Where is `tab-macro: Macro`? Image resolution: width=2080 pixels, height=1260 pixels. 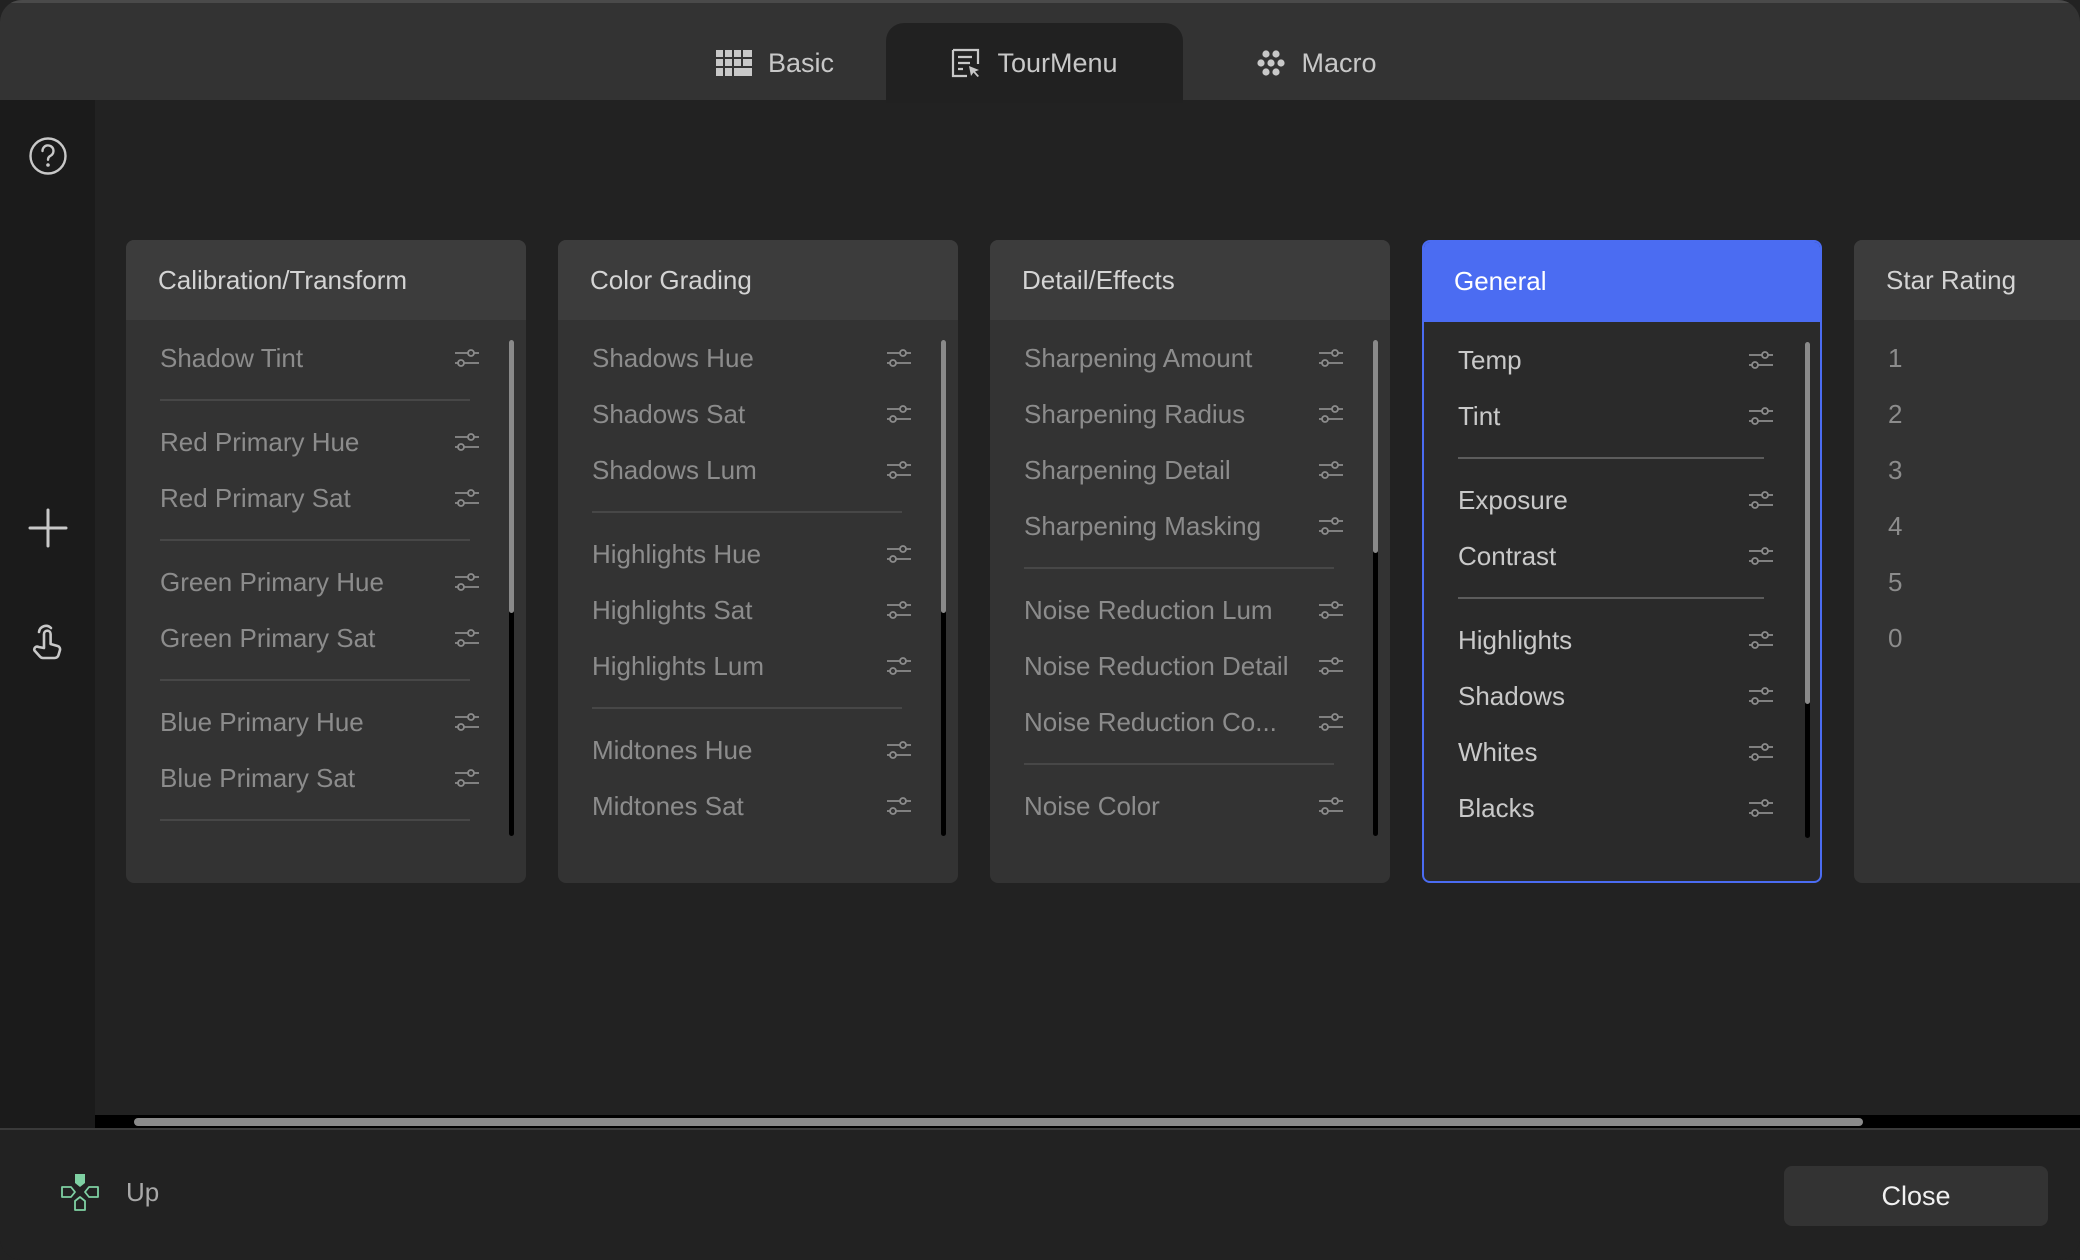 tab-macro: Macro is located at coordinates (1317, 63).